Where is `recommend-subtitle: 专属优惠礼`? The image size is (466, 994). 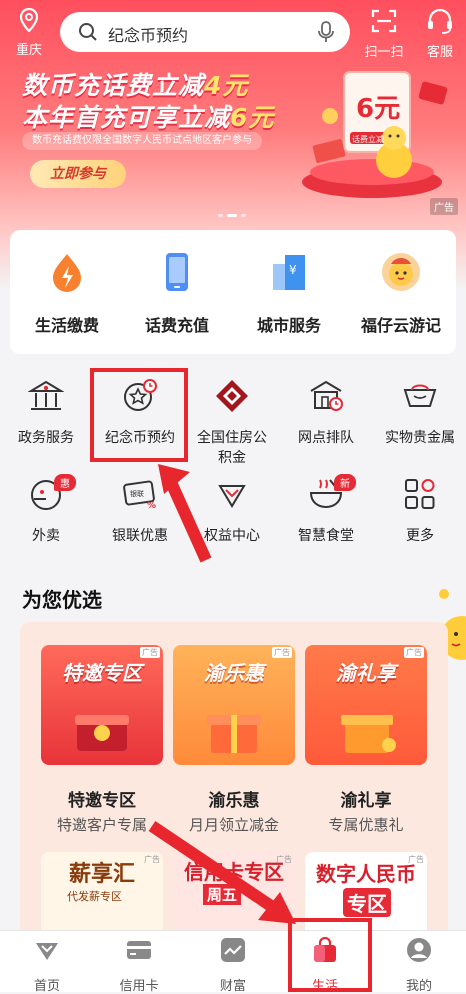
recommend-subtitle: 专属优惠礼 is located at coordinates (366, 825).